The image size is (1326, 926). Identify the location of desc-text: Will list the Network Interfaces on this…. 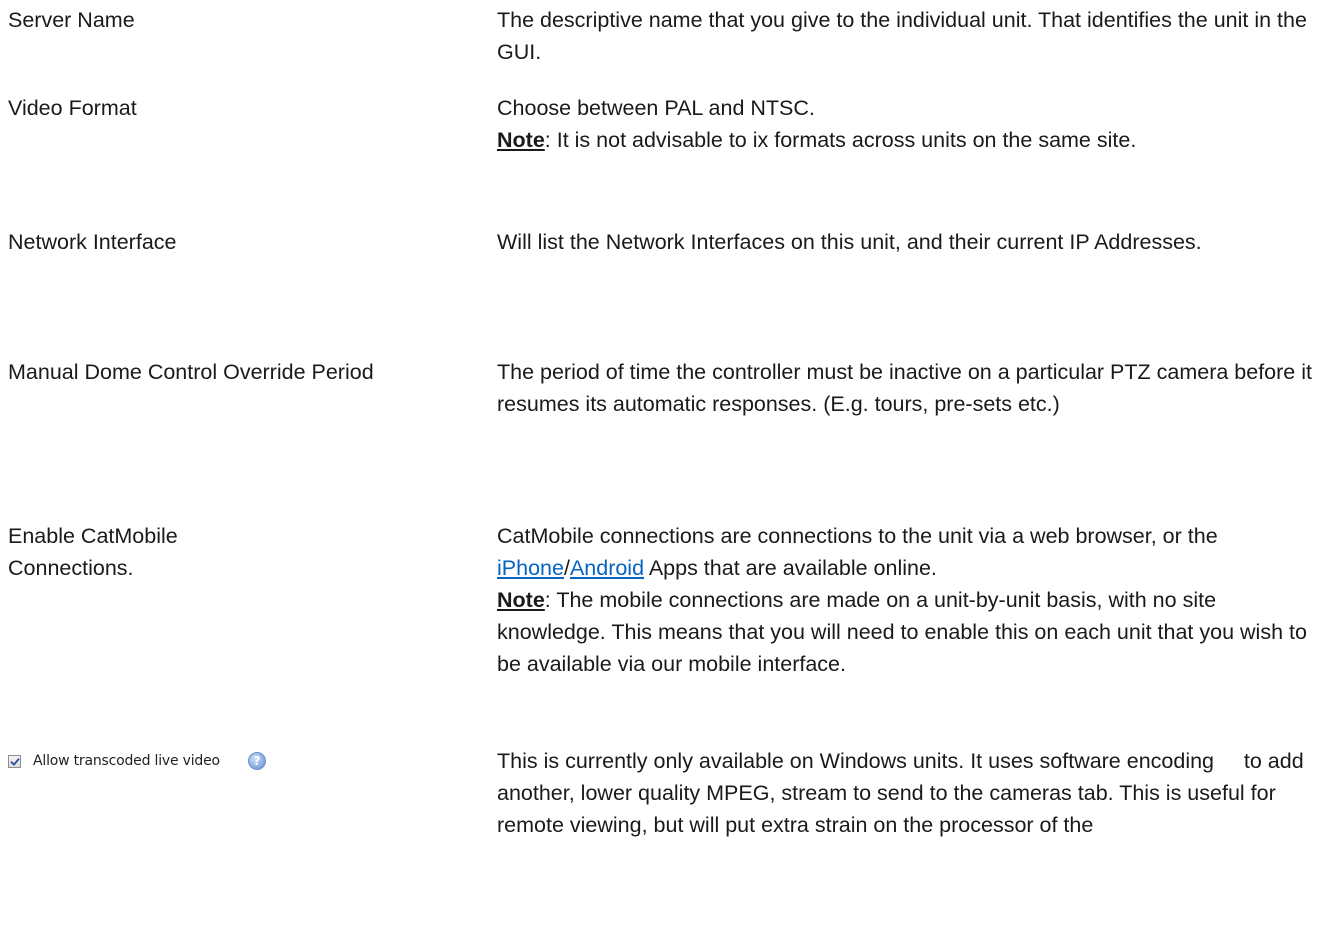
(849, 242).